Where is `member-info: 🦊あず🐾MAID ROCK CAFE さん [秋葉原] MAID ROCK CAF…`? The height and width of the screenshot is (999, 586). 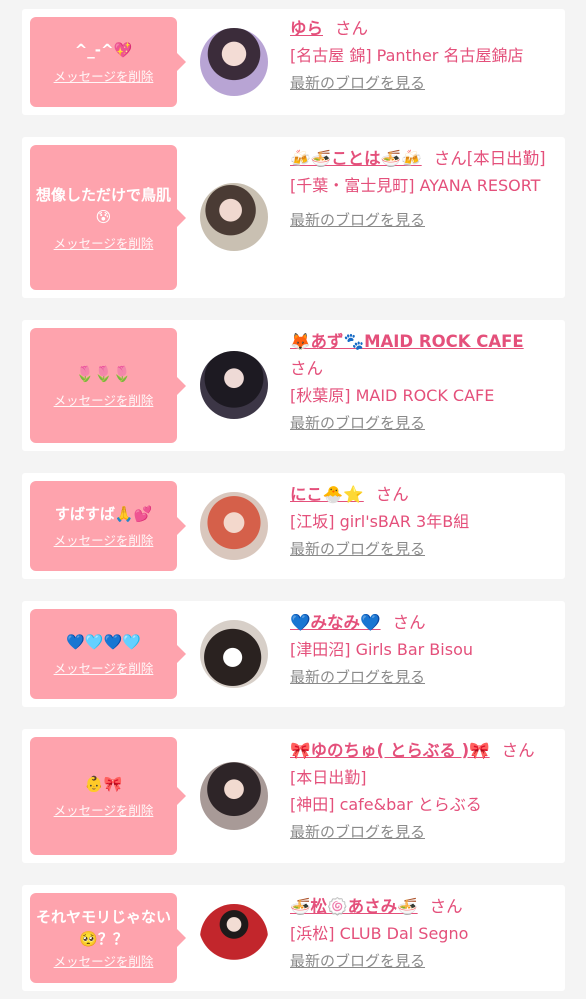 member-info: 🦊あず🐾MAID ROCK CAFE さん [秋葉原] MAID ROCK CAF… is located at coordinates (425, 381).